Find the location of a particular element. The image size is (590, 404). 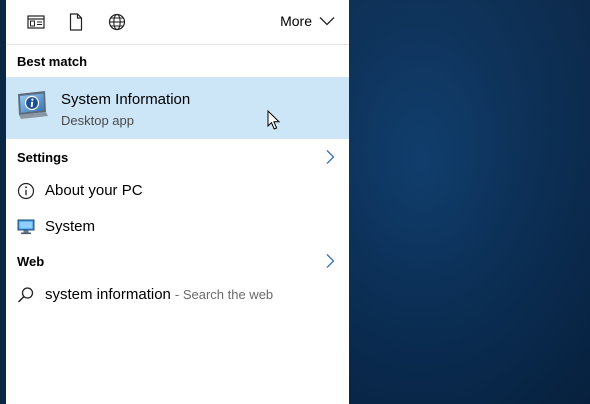

filter-toolbar: More is located at coordinates (177, 22).